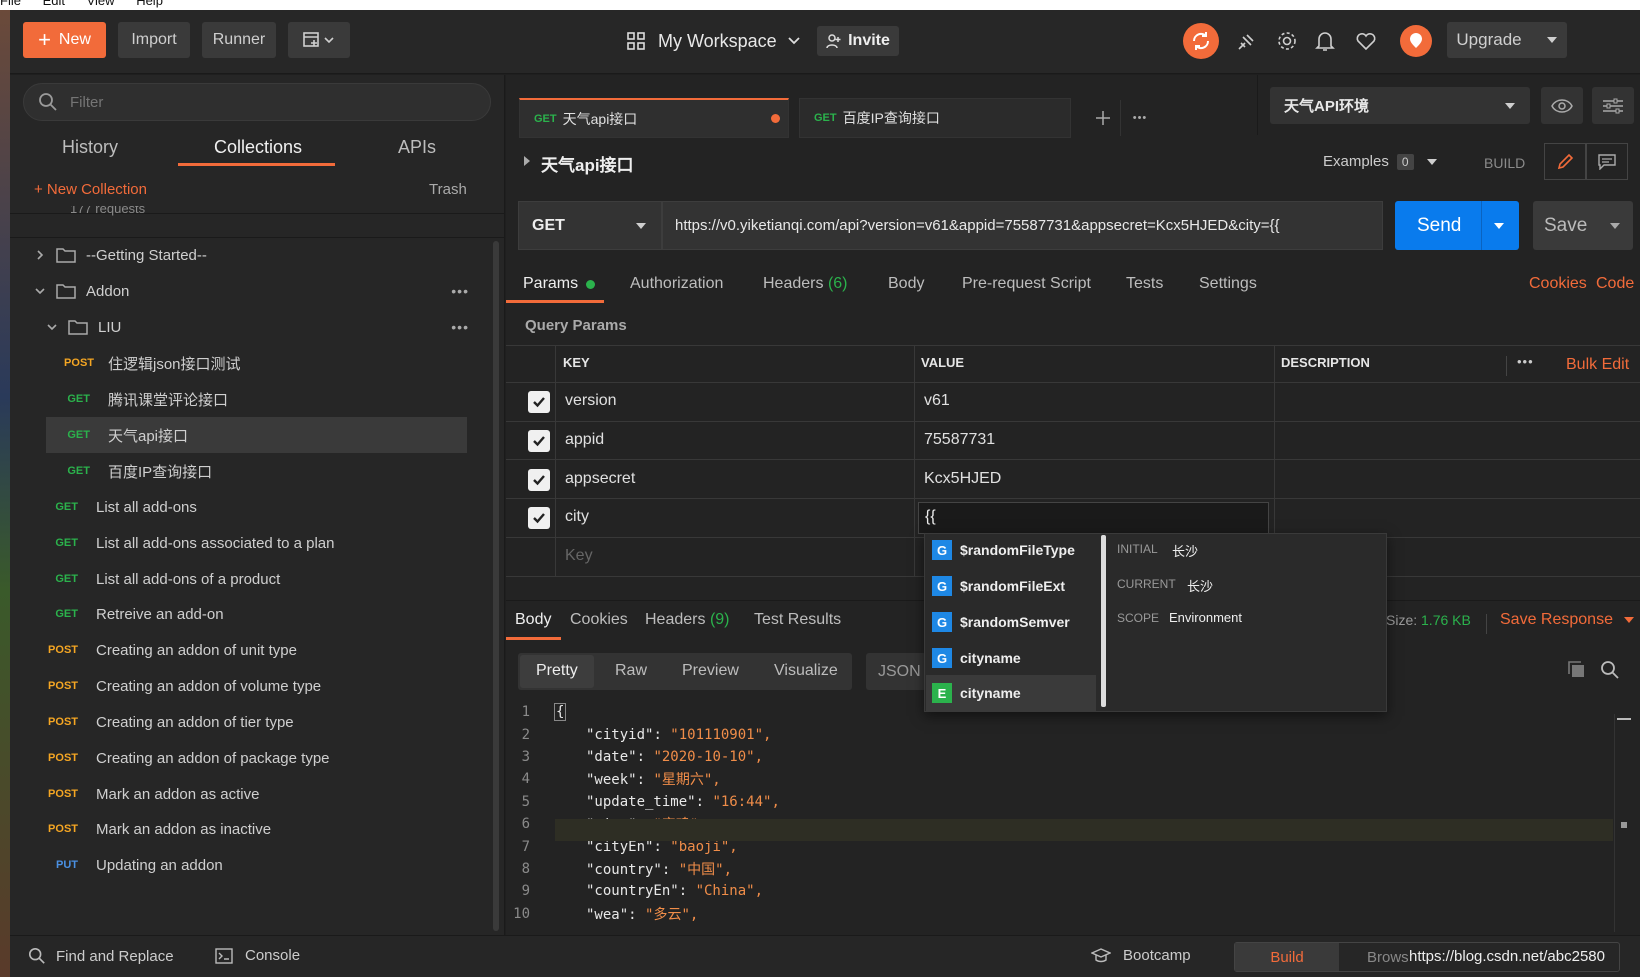 This screenshot has width=1640, height=977. What do you see at coordinates (1457, 225) in the screenshot?
I see `send-button: Send` at bounding box center [1457, 225].